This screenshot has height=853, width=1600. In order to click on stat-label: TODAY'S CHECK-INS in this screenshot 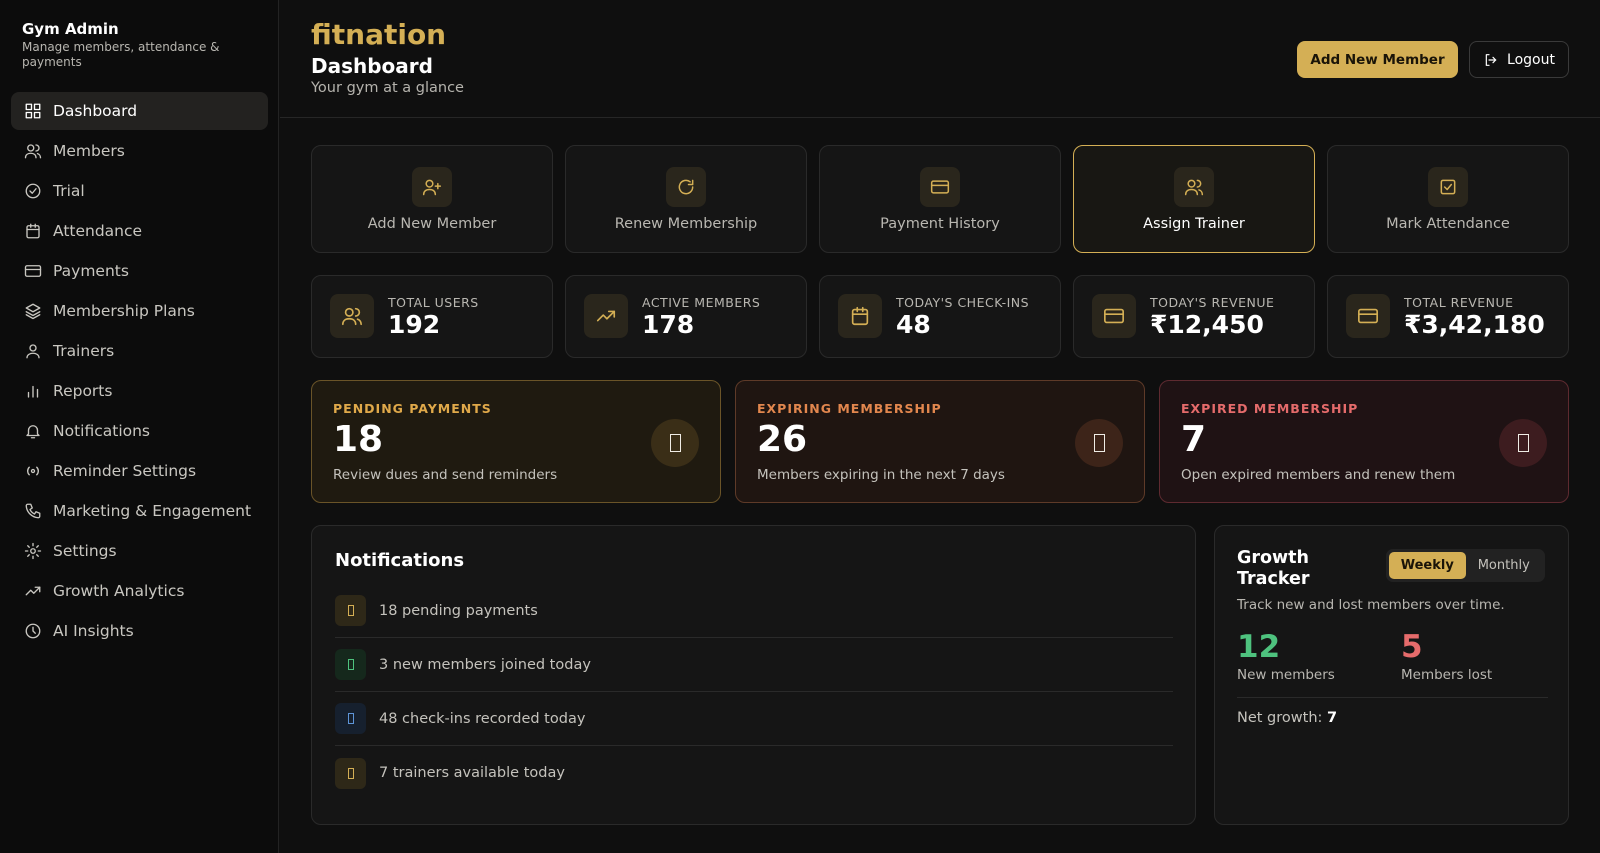, I will do `click(963, 302)`.